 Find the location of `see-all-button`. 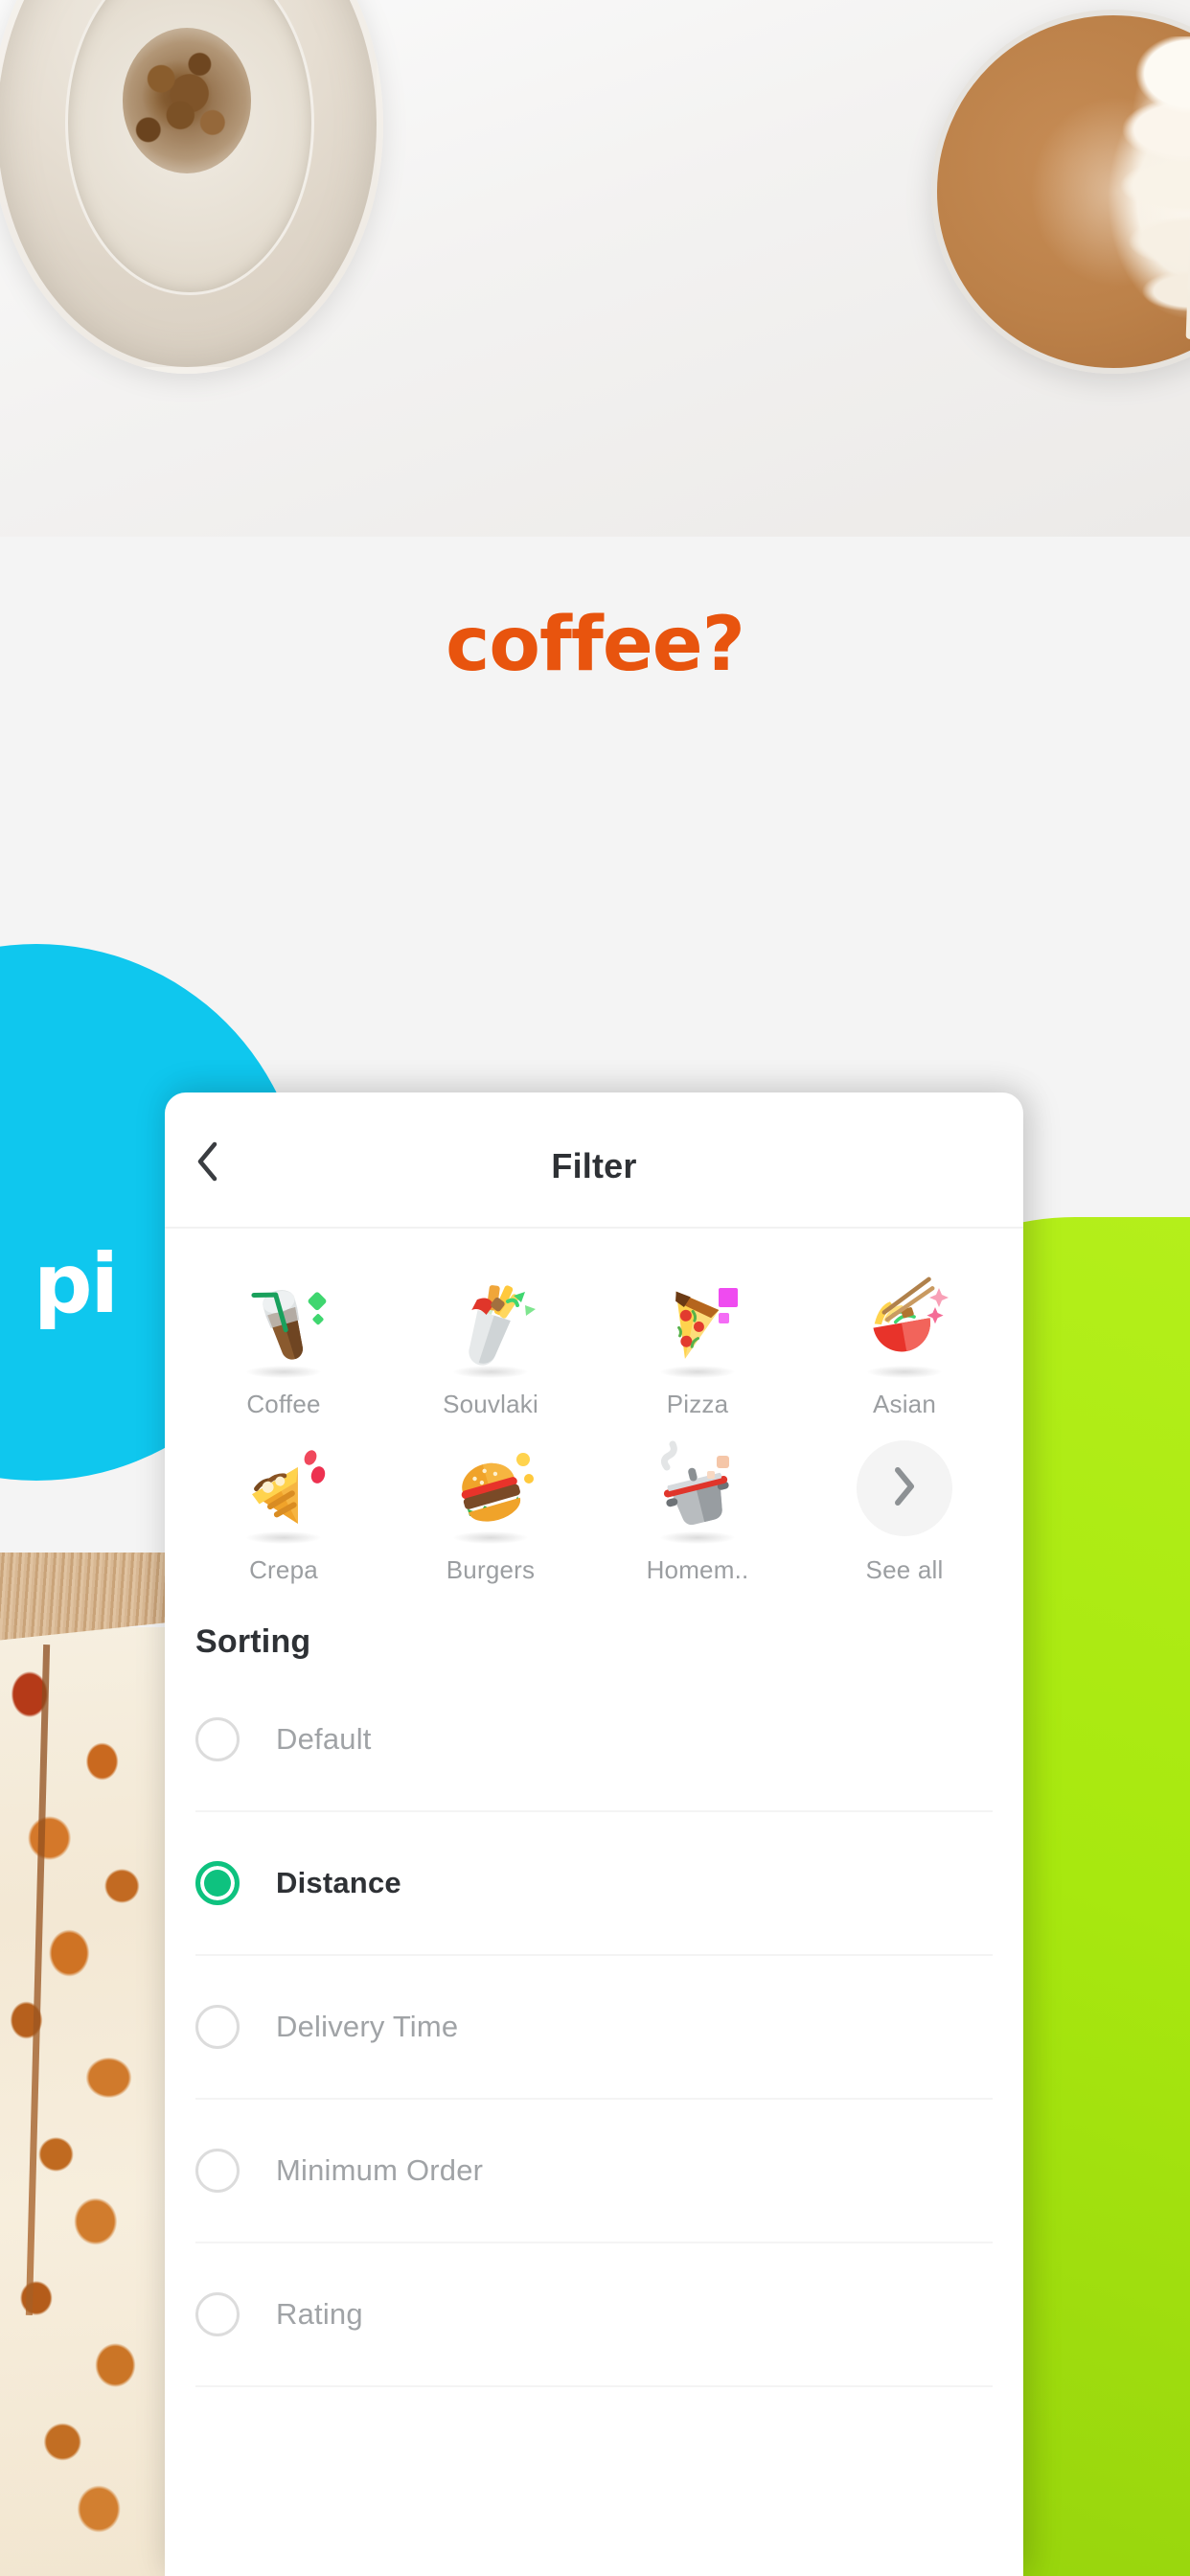

see-all-button is located at coordinates (905, 1488).